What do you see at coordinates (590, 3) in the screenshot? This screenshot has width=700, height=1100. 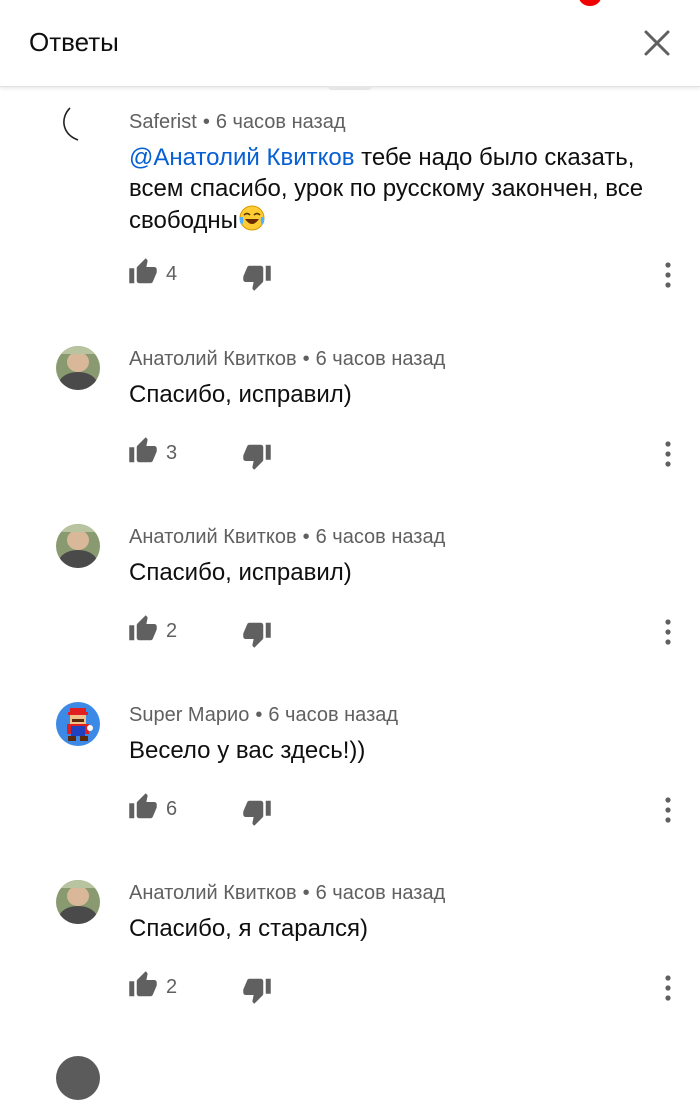 I see `notification-dot` at bounding box center [590, 3].